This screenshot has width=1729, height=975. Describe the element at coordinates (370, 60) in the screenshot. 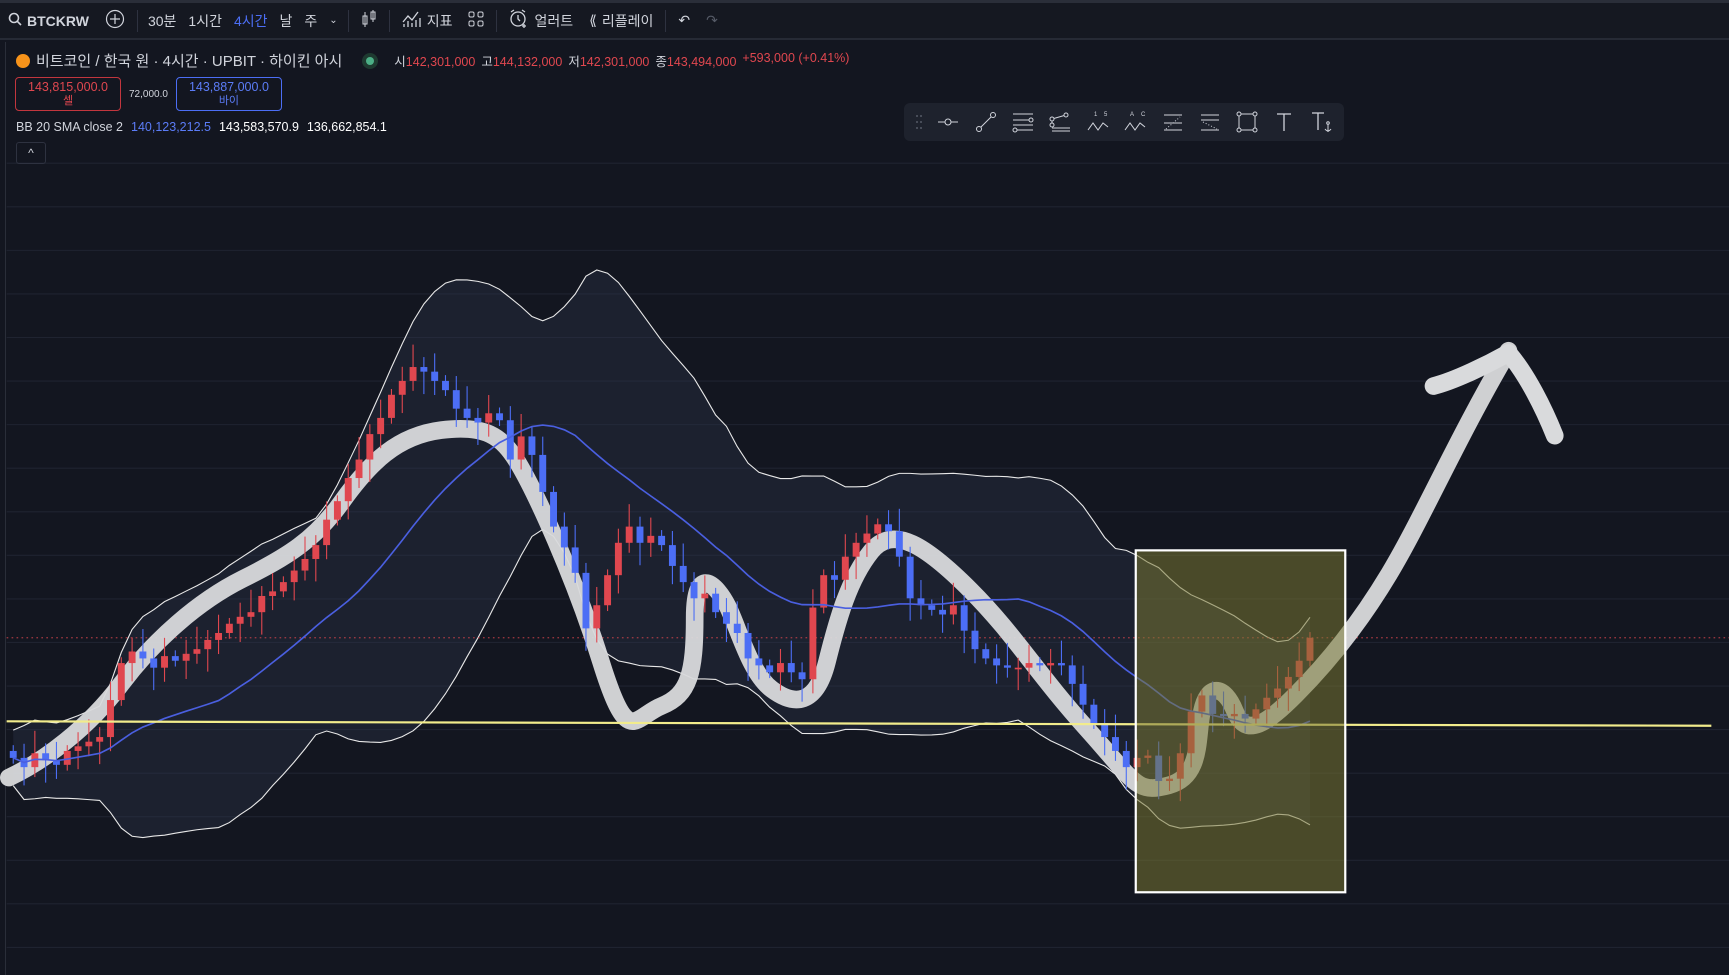

I see `market-open-status-icon` at that location.